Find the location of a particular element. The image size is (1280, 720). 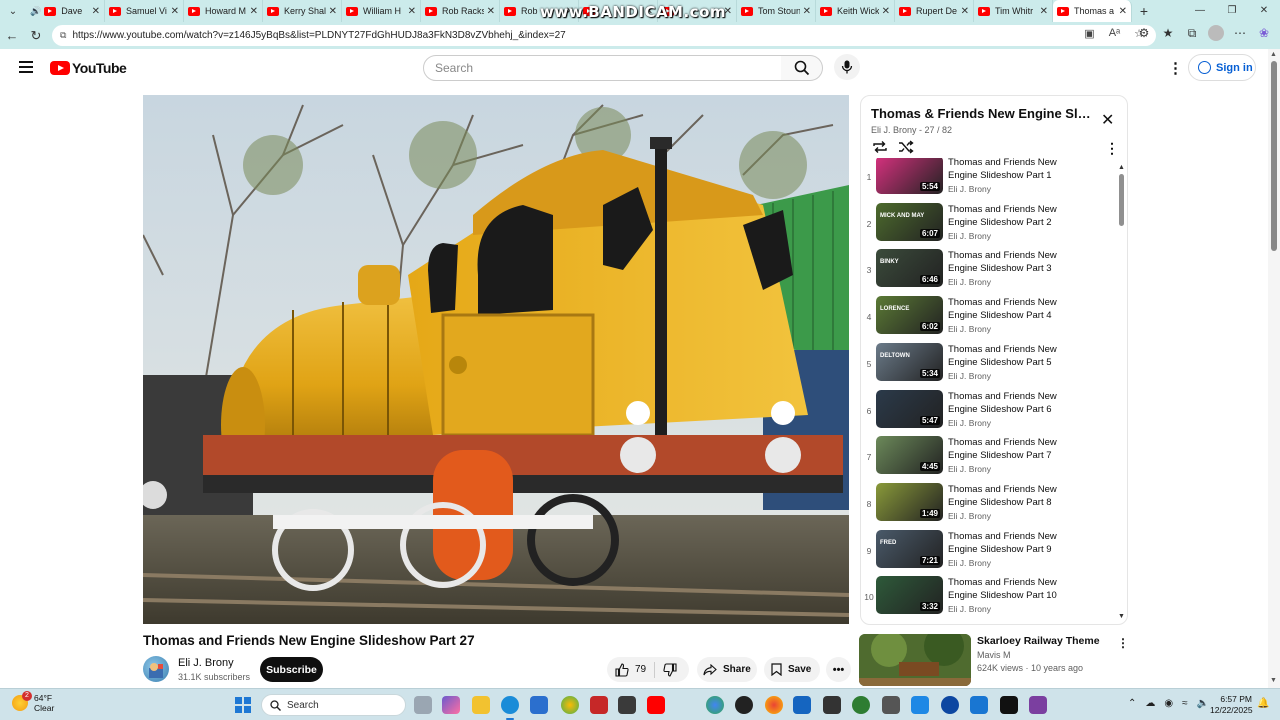

playlist-scrollbar is located at coordinates (1121, 393).